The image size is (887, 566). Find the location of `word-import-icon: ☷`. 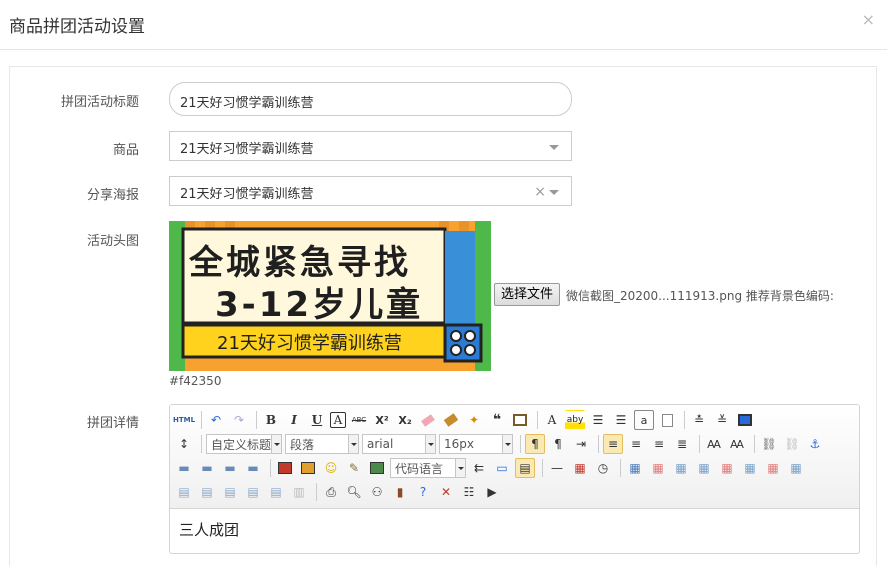

word-import-icon: ☷ is located at coordinates (469, 492).